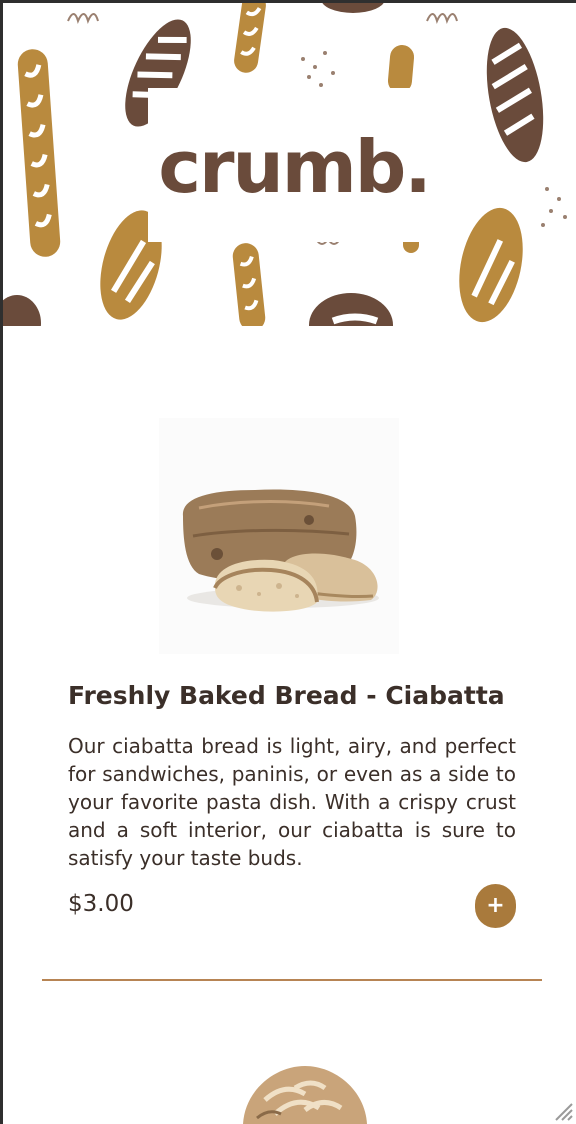 Image resolution: width=576 pixels, height=1124 pixels. What do you see at coordinates (292, 980) in the screenshot?
I see `product-divider` at bounding box center [292, 980].